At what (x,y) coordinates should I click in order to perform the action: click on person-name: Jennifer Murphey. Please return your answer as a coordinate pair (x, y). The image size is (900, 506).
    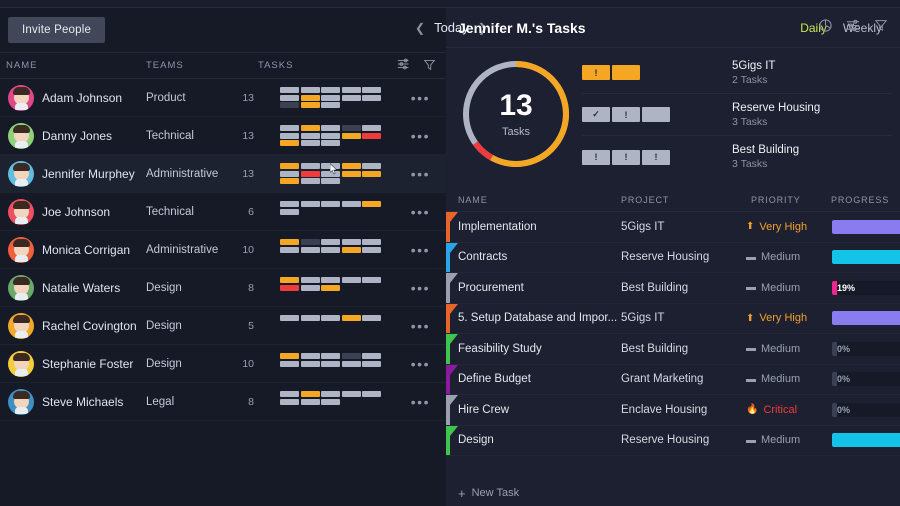
    Looking at the image, I should click on (88, 173).